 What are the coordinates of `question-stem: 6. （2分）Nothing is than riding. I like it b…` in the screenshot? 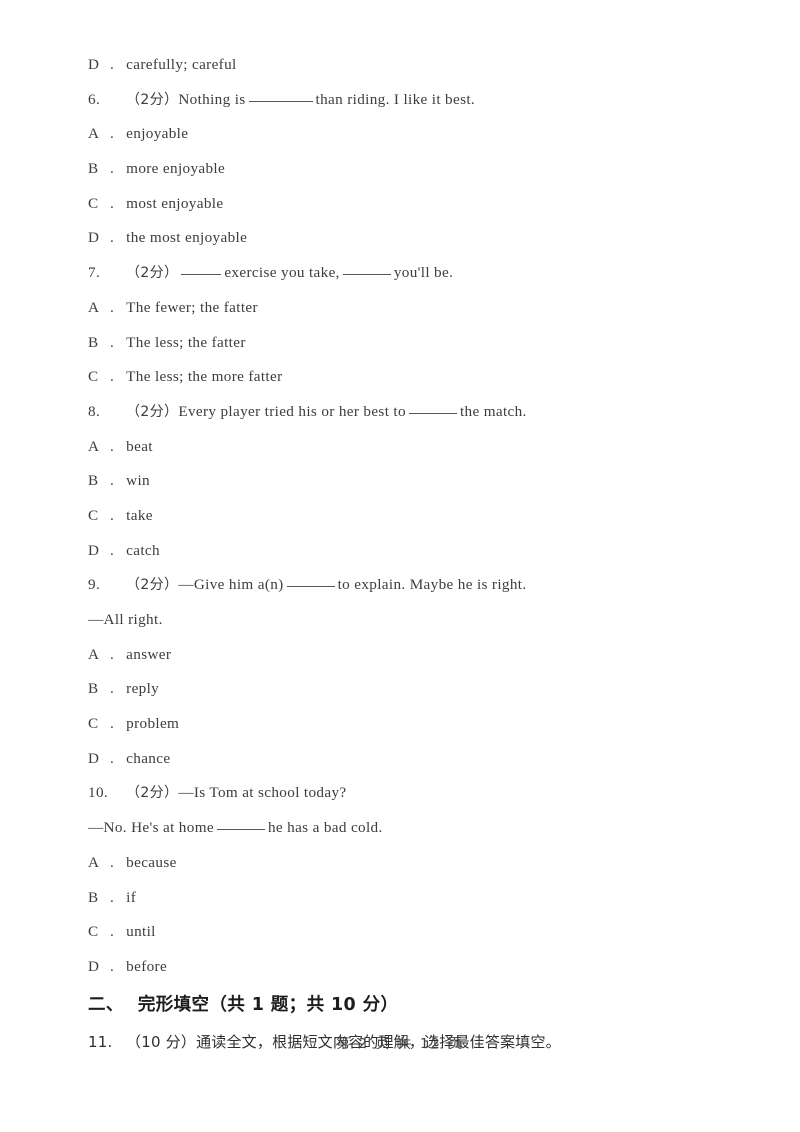 It's located at (424, 100).